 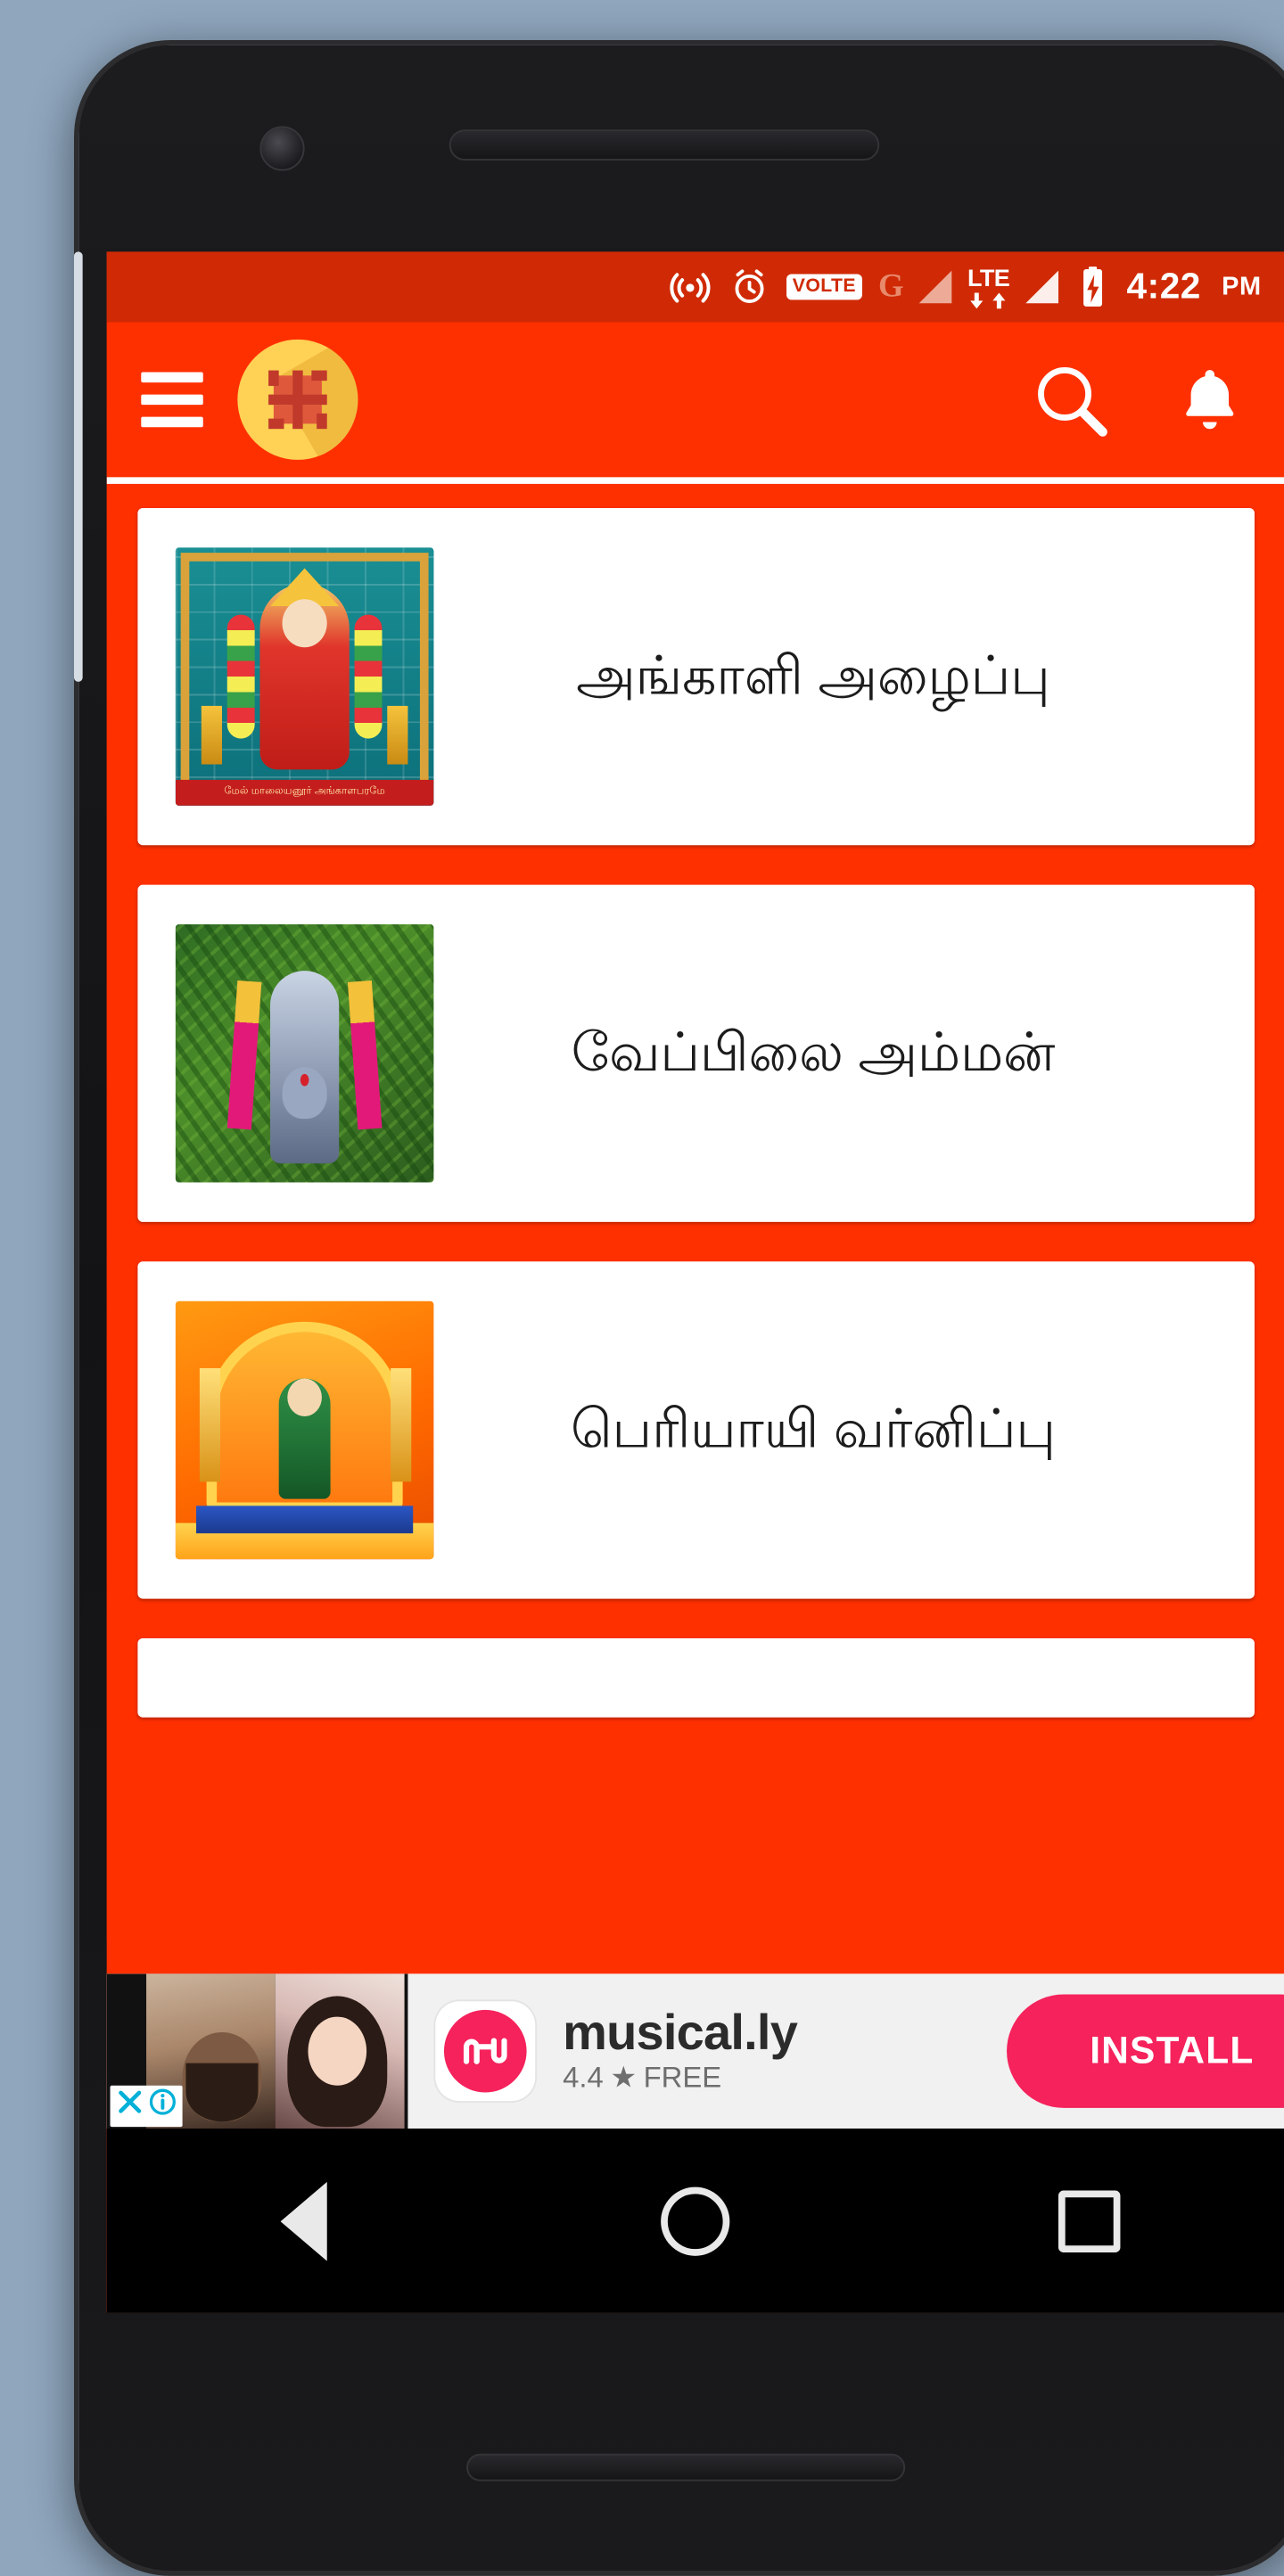 What do you see at coordinates (303, 2220) in the screenshot?
I see `nav-back-icon` at bounding box center [303, 2220].